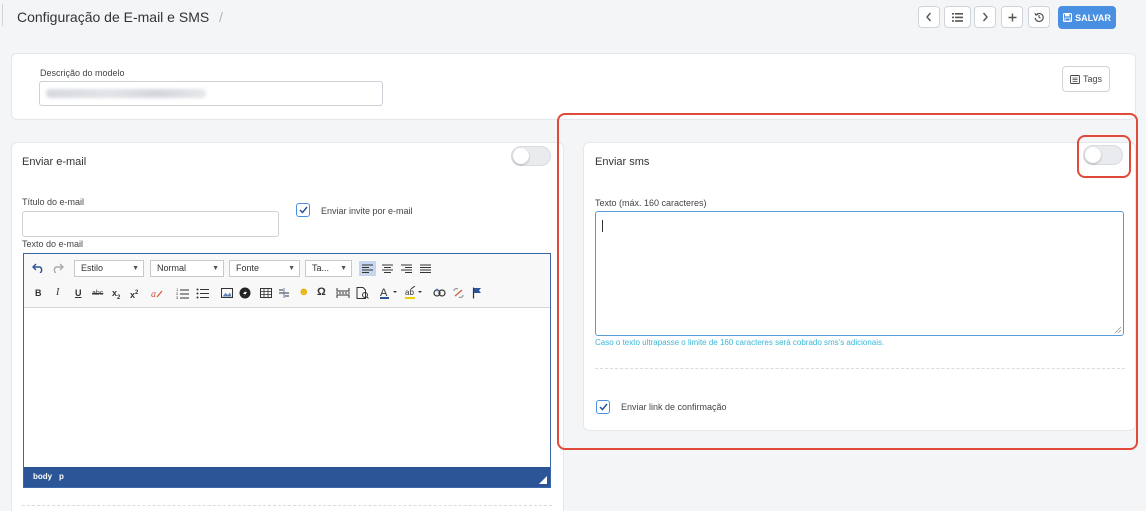  I want to click on unlink-icon, so click(458, 293).